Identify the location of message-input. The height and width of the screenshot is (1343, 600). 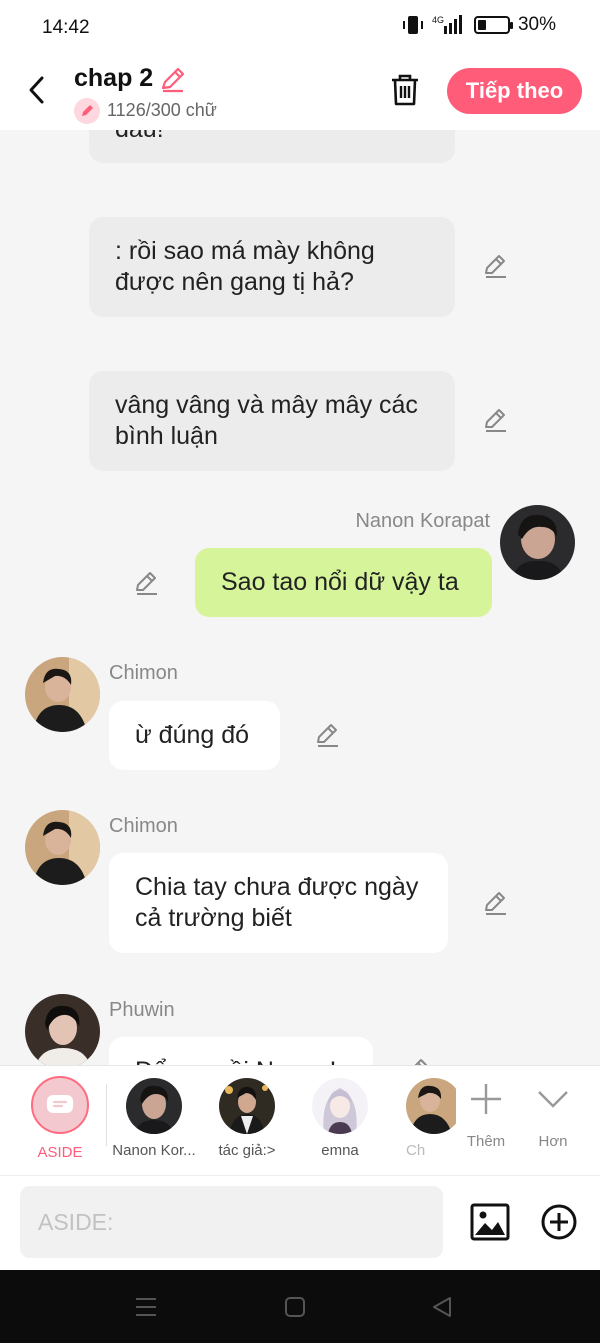
(231, 1222).